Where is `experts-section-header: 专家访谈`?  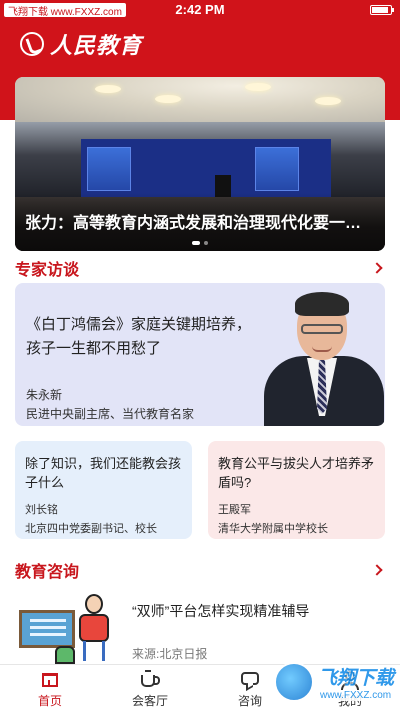
experts-section-header: 专家访谈 is located at coordinates (200, 268).